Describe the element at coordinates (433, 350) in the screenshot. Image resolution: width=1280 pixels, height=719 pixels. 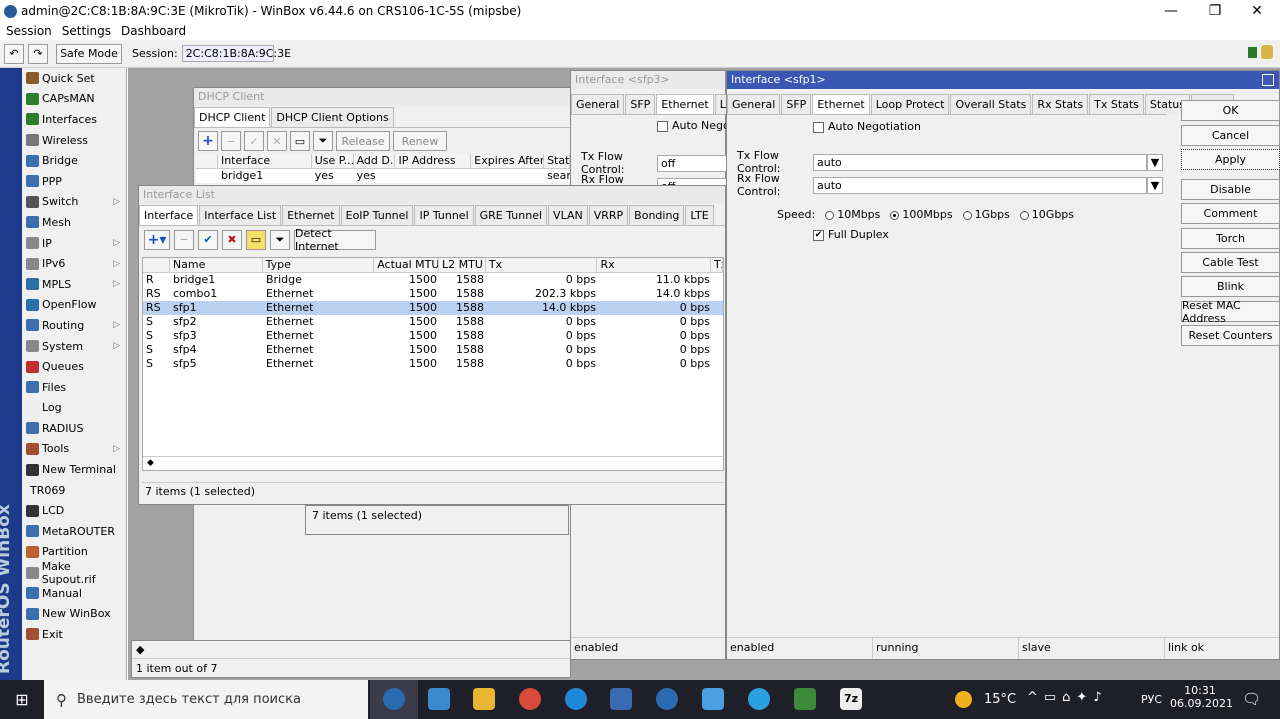
I see `table-row: Ssfp4 Ethernet 1500 1588 0 bps 0 bps` at that location.